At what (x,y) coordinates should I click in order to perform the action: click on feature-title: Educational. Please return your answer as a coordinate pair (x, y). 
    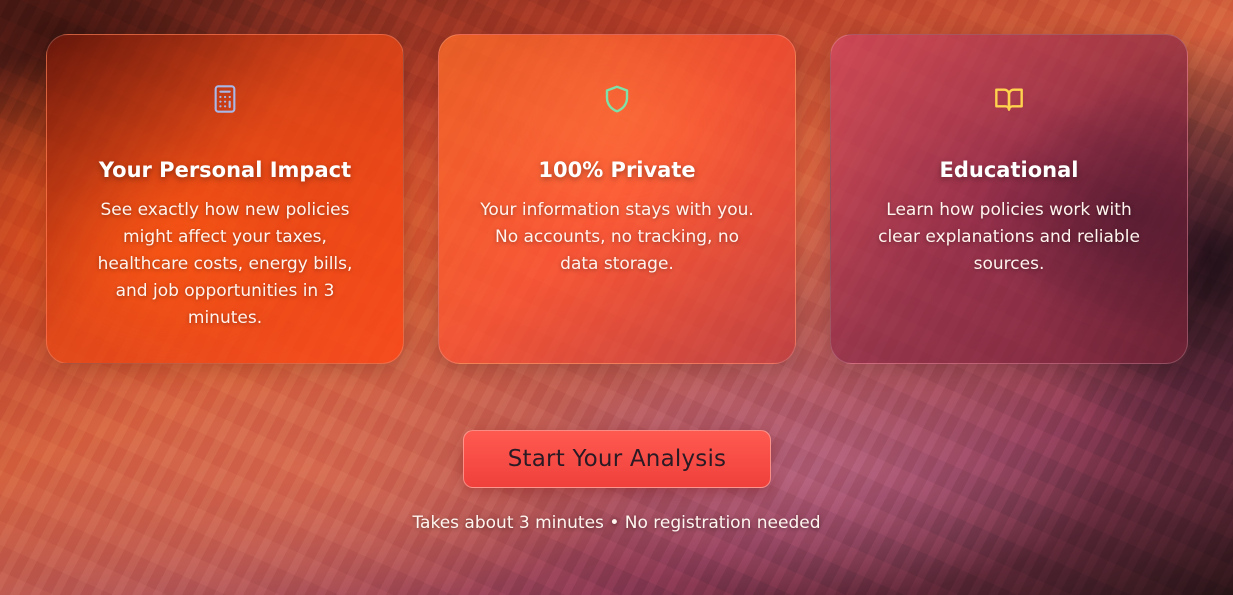
    Looking at the image, I should click on (1009, 170).